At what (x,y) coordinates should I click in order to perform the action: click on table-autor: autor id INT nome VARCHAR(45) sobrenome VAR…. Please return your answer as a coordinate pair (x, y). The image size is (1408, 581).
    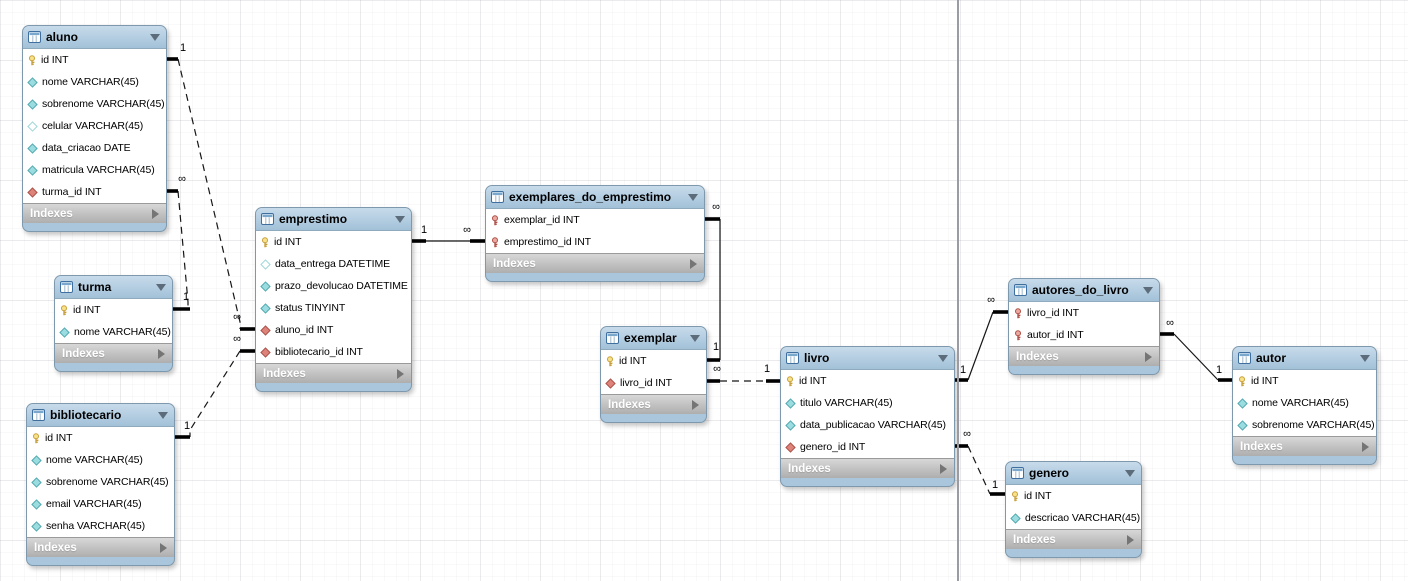
    Looking at the image, I should click on (1304, 405).